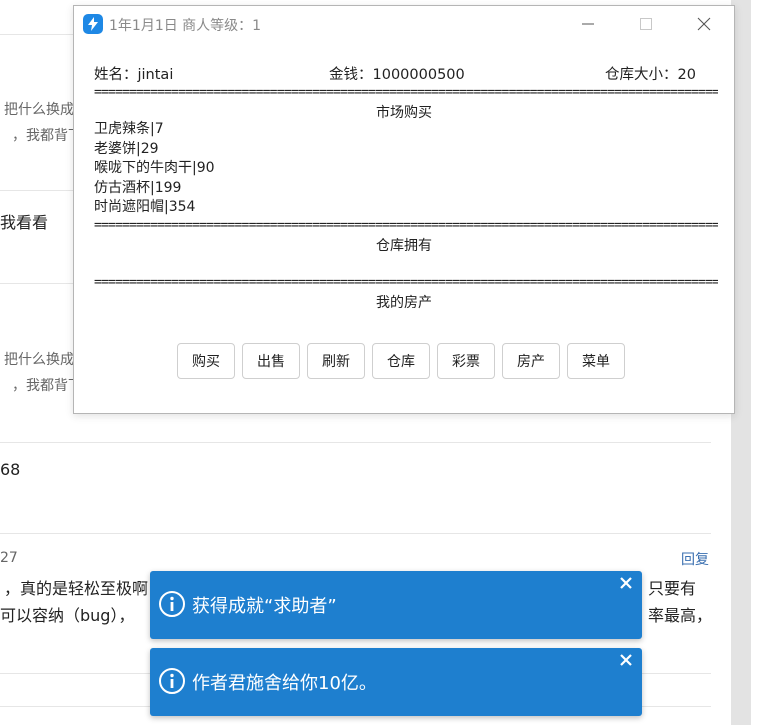  I want to click on background-snippet: 可以容纳（bug），, so click(67, 615).